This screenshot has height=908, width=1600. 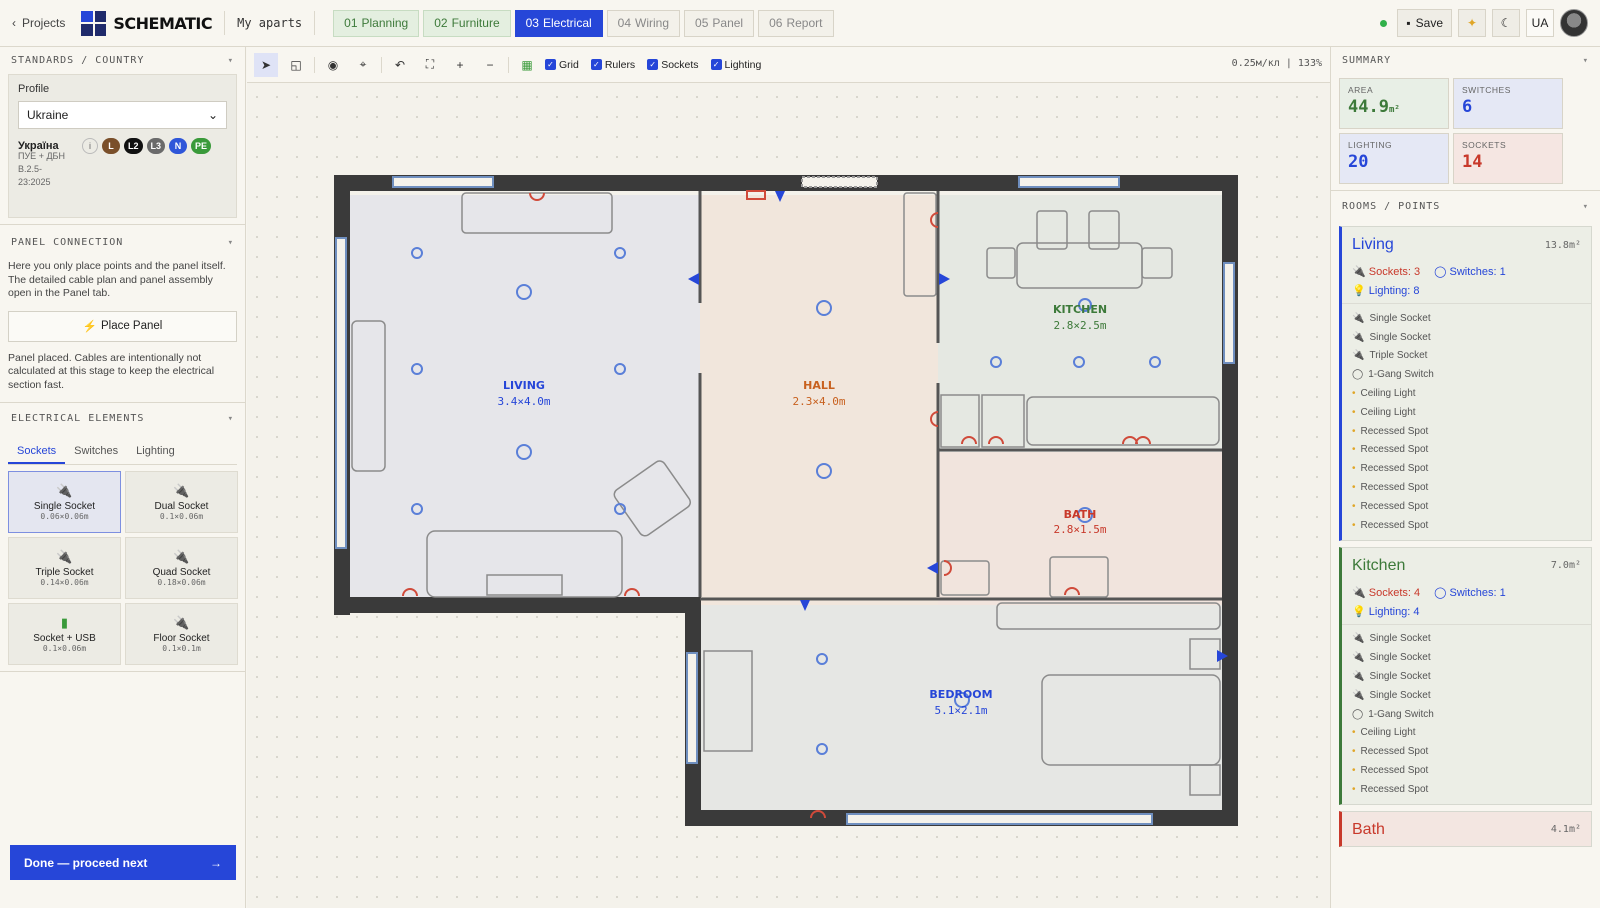 I want to click on tab-planning: 01 Planning, so click(x=376, y=23).